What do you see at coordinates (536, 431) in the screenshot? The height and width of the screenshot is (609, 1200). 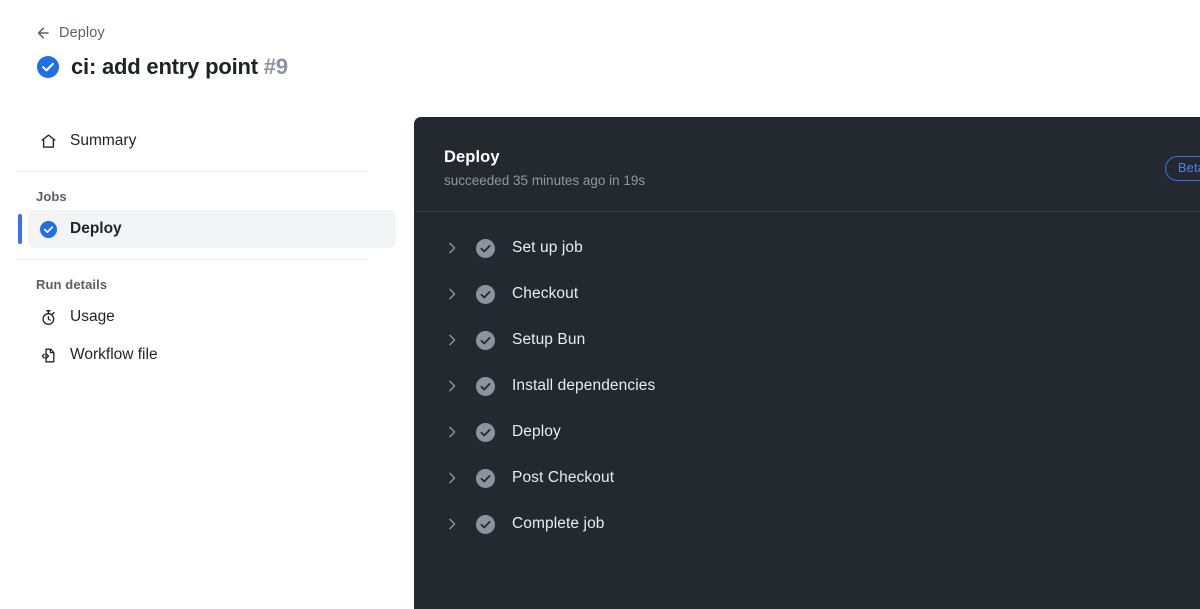 I see `job-step-label: Deploy` at bounding box center [536, 431].